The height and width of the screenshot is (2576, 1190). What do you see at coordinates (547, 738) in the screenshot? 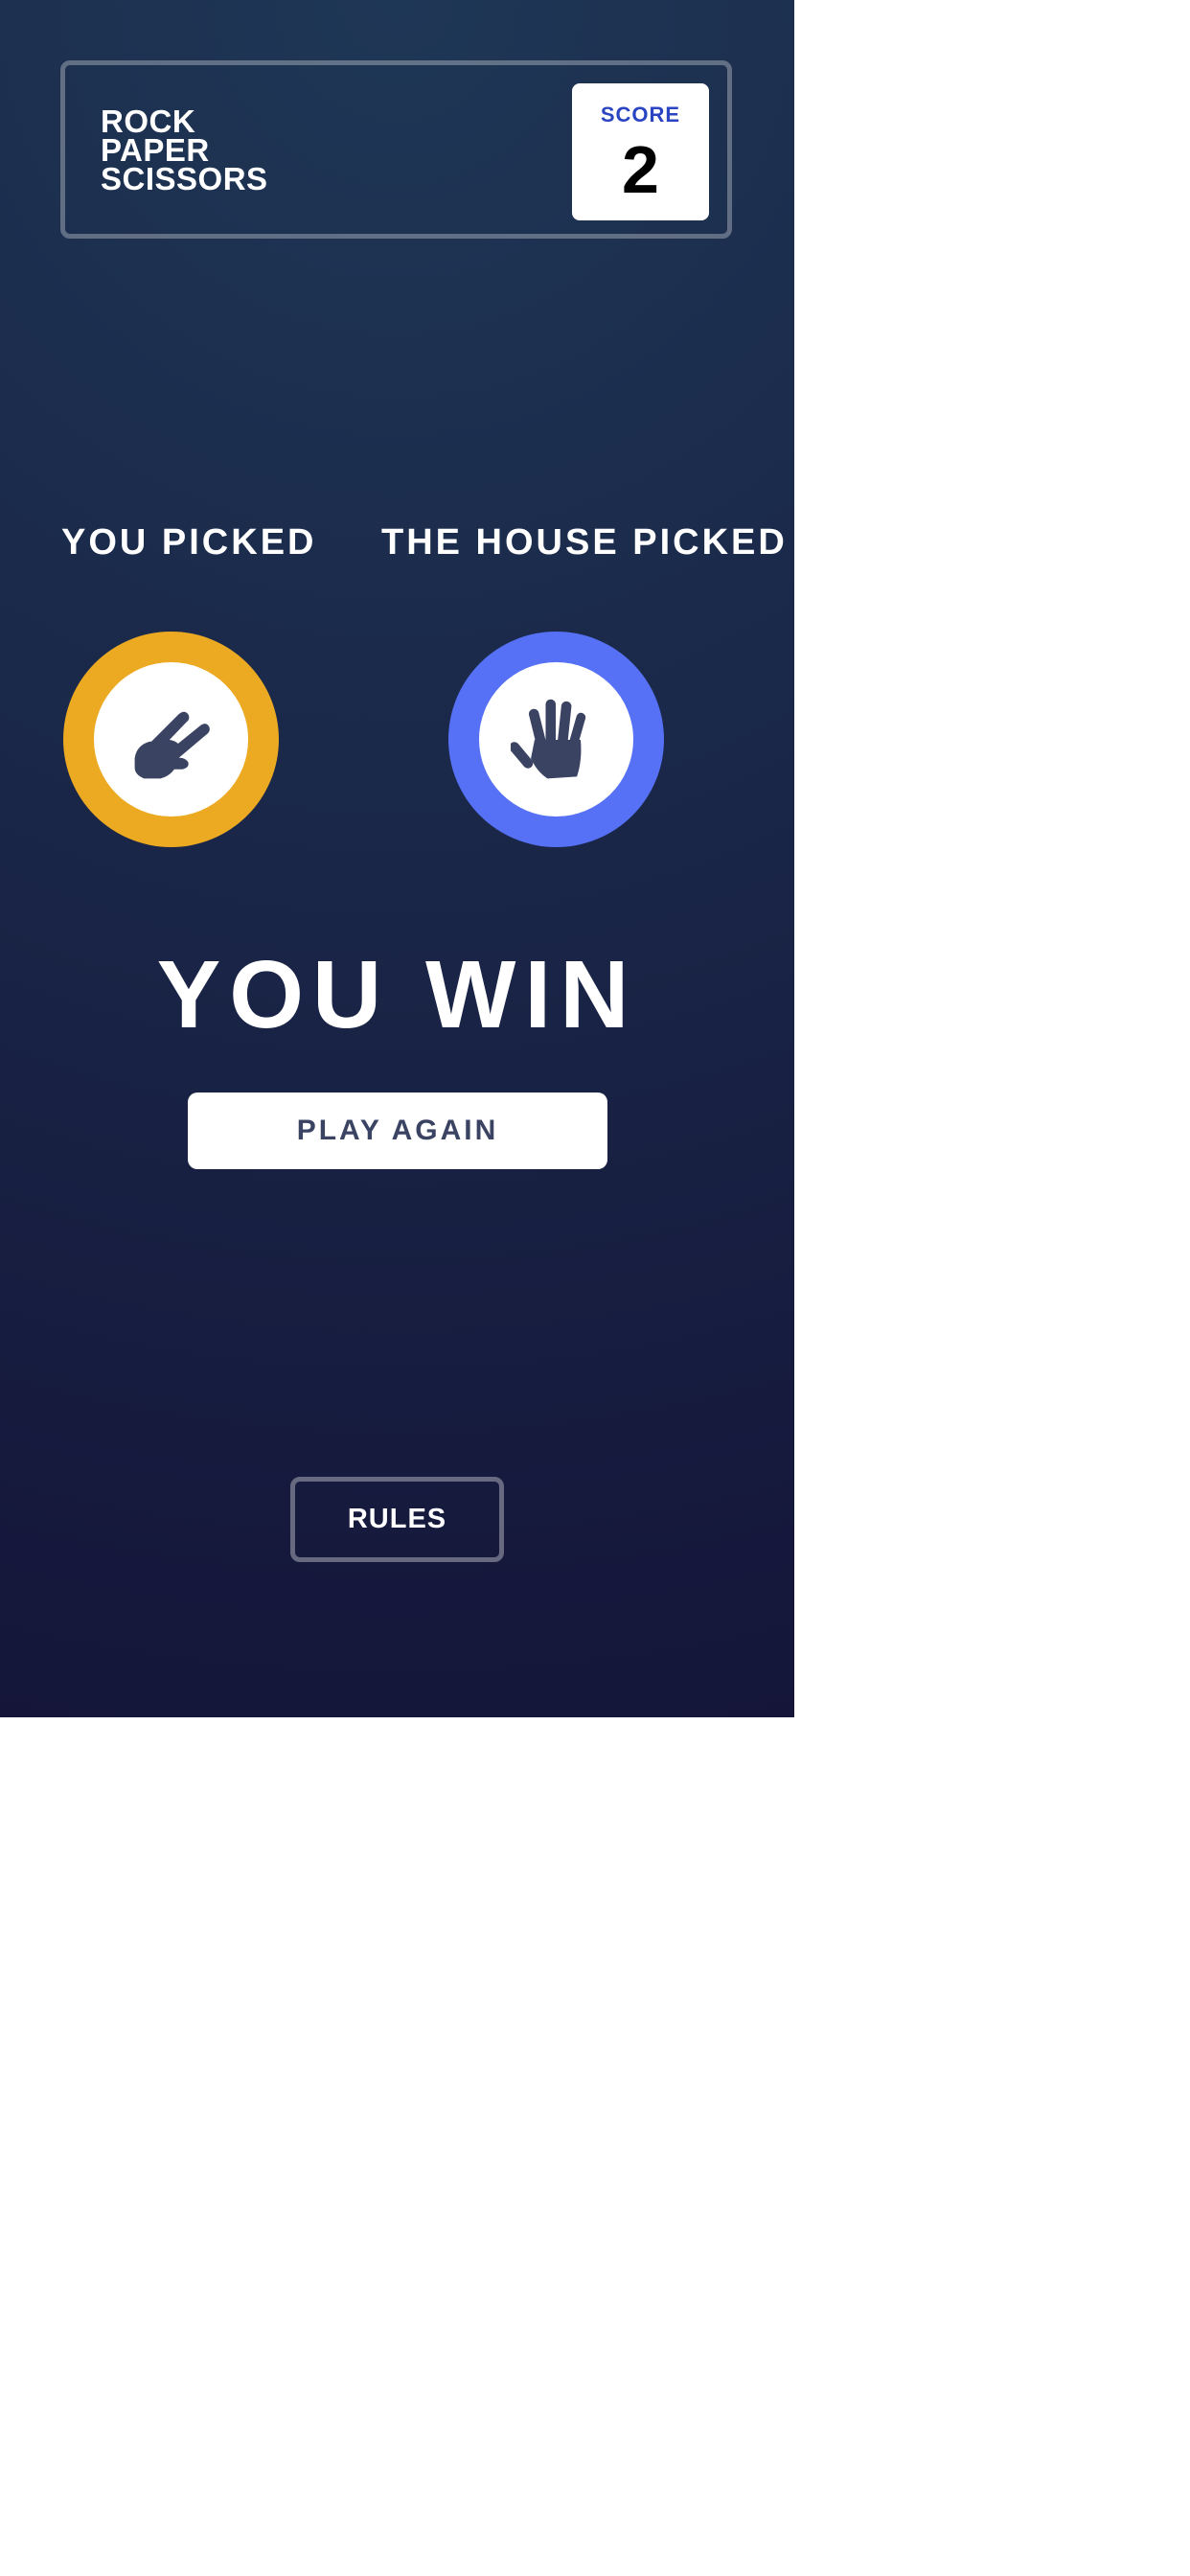
I see `paper-icon` at bounding box center [547, 738].